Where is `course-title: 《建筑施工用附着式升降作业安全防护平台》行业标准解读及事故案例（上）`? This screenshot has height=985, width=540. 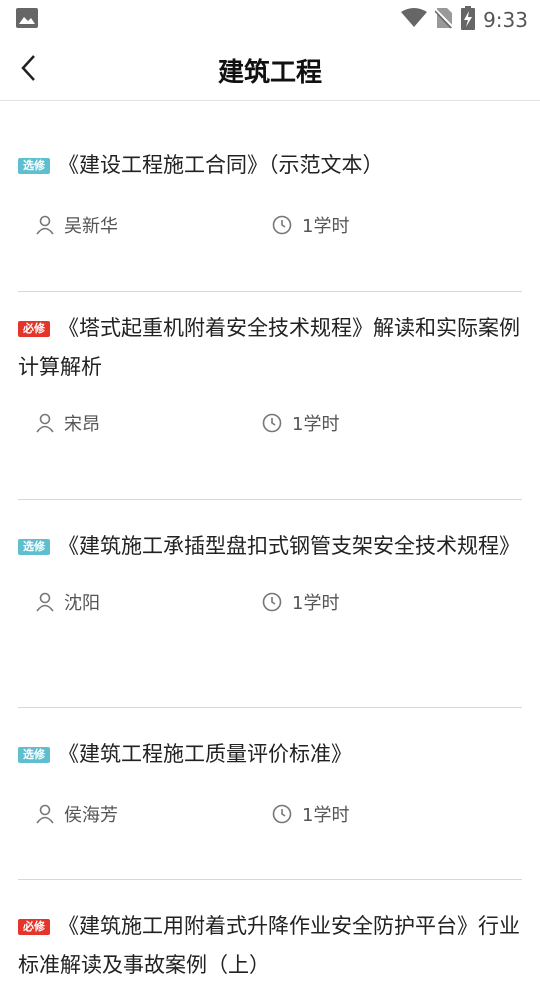
course-title: 《建筑施工用附着式升降作业安全防护平台》行业标准解读及事故案例（上） is located at coordinates (269, 945).